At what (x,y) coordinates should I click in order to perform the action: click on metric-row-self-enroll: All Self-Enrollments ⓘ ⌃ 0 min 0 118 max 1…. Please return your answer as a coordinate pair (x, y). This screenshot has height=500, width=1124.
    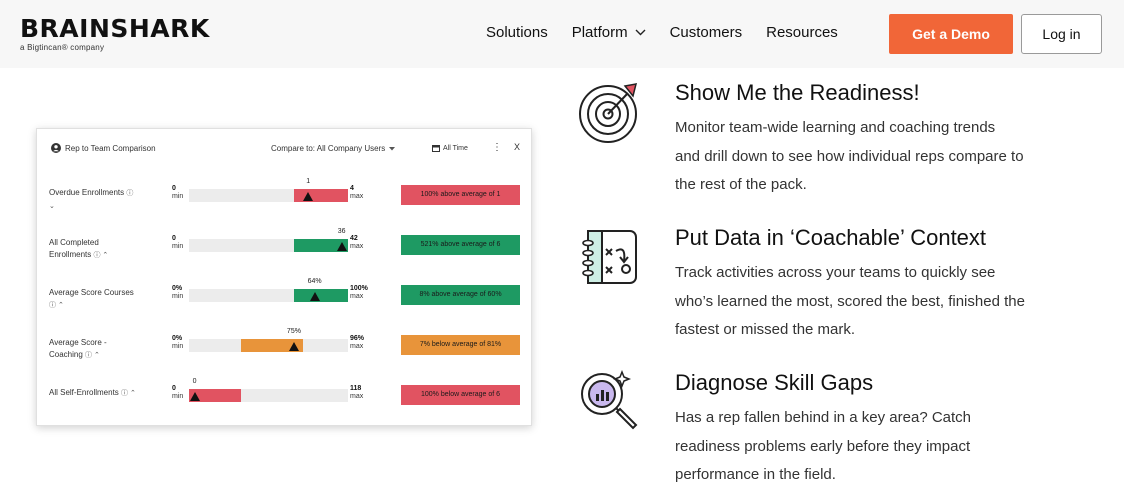
    Looking at the image, I should click on (284, 402).